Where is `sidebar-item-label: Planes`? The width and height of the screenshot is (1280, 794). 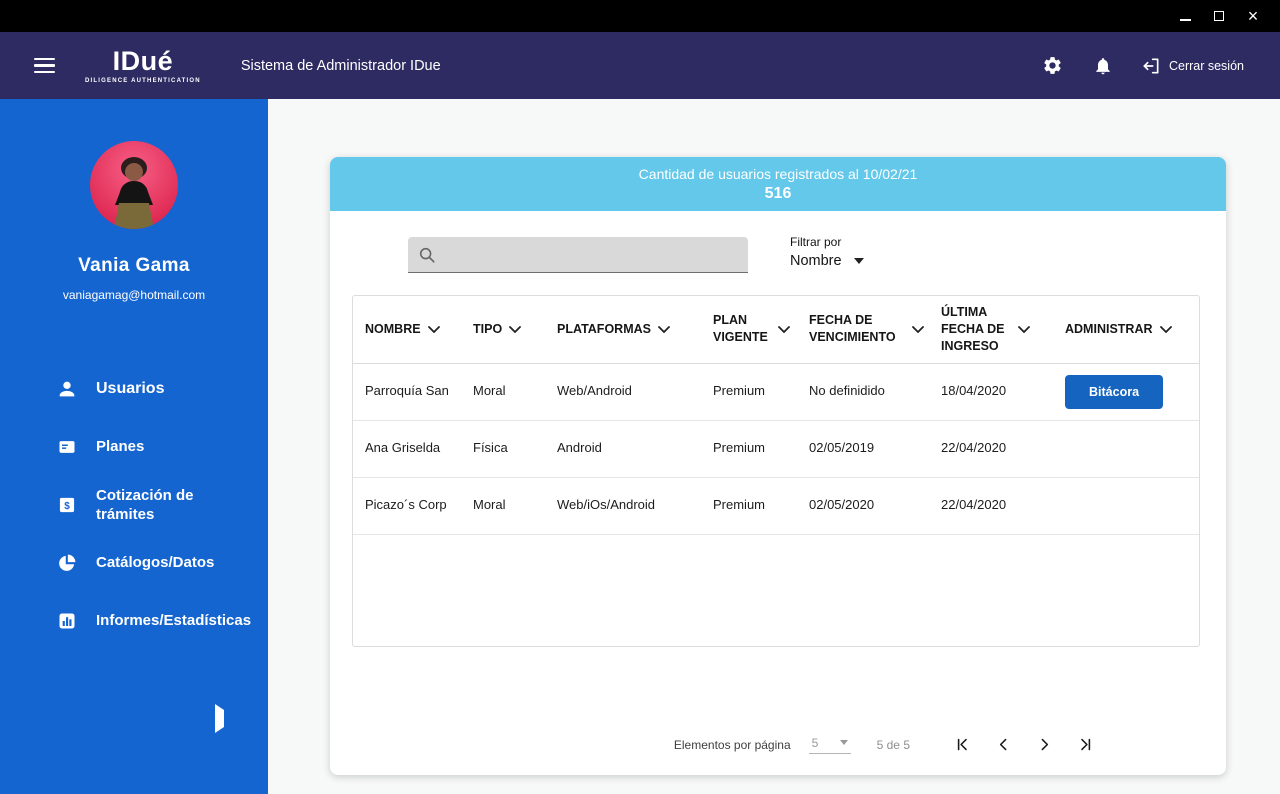 sidebar-item-label: Planes is located at coordinates (120, 447).